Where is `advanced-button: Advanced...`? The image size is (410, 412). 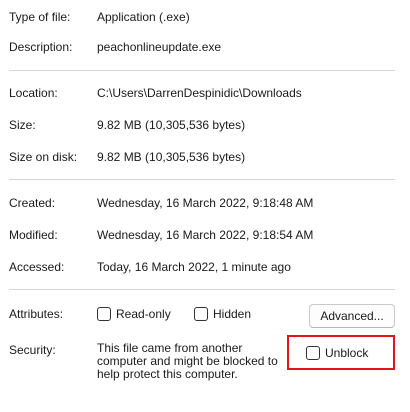
advanced-button: Advanced... is located at coordinates (352, 316).